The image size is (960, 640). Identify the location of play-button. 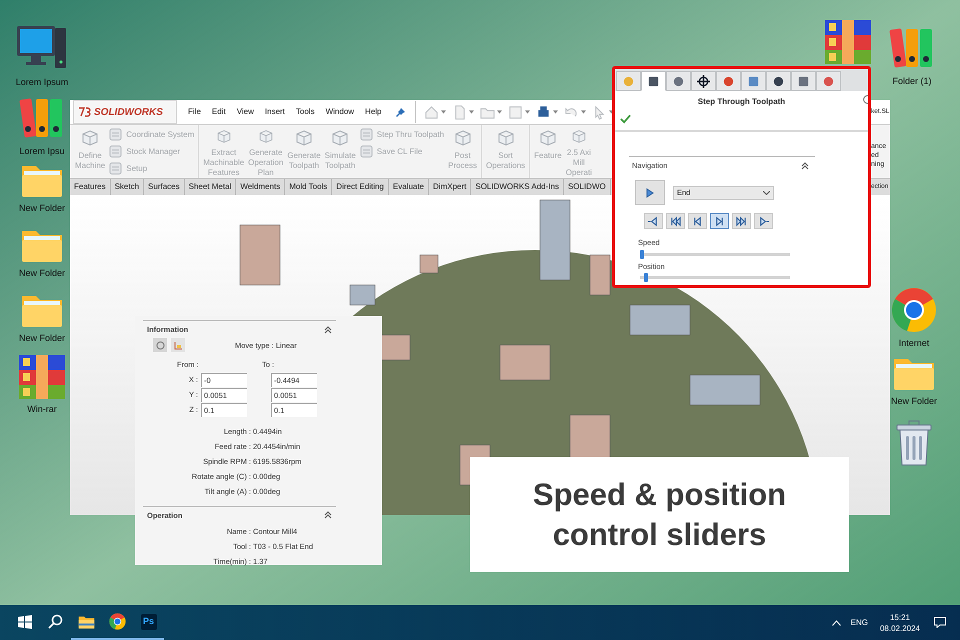
(650, 193).